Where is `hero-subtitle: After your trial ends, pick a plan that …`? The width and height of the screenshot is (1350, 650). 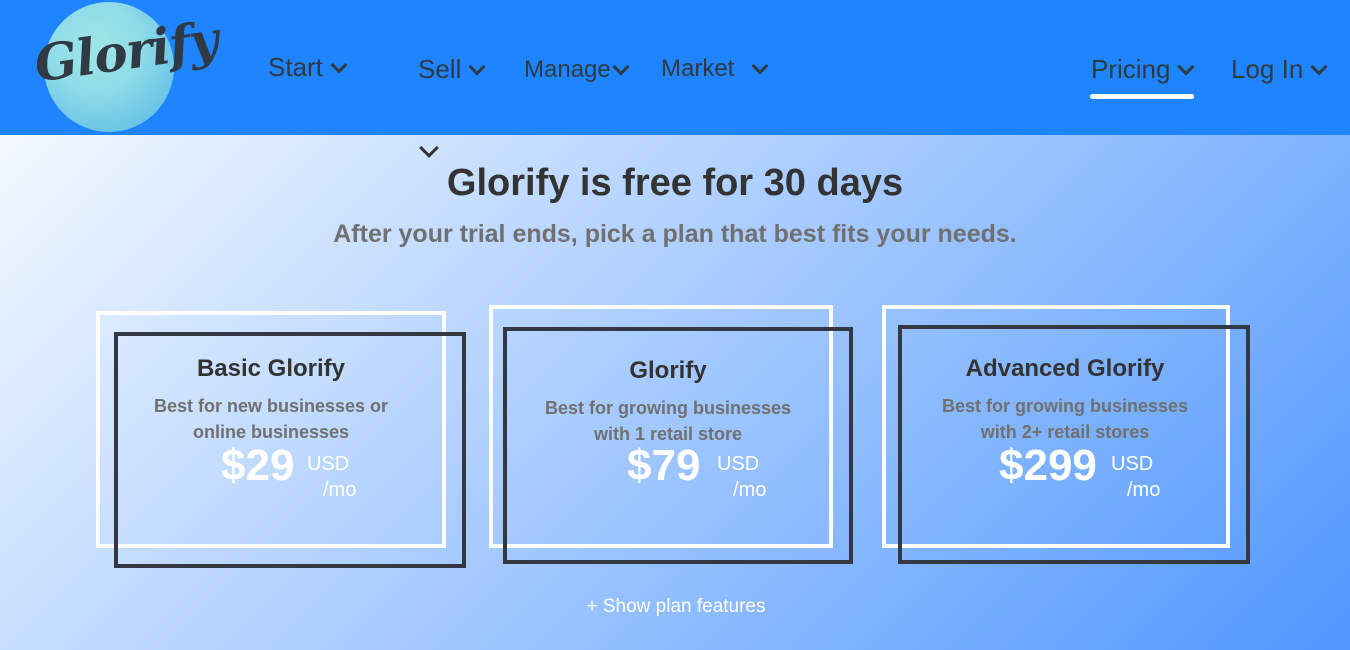 hero-subtitle: After your trial ends, pick a plan that … is located at coordinates (675, 234).